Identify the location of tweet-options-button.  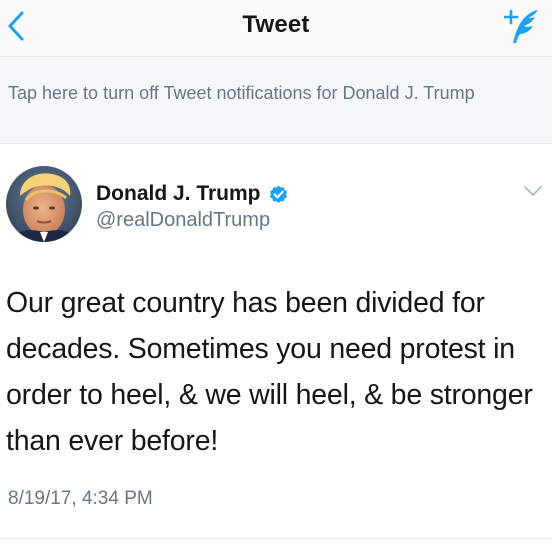
(533, 191).